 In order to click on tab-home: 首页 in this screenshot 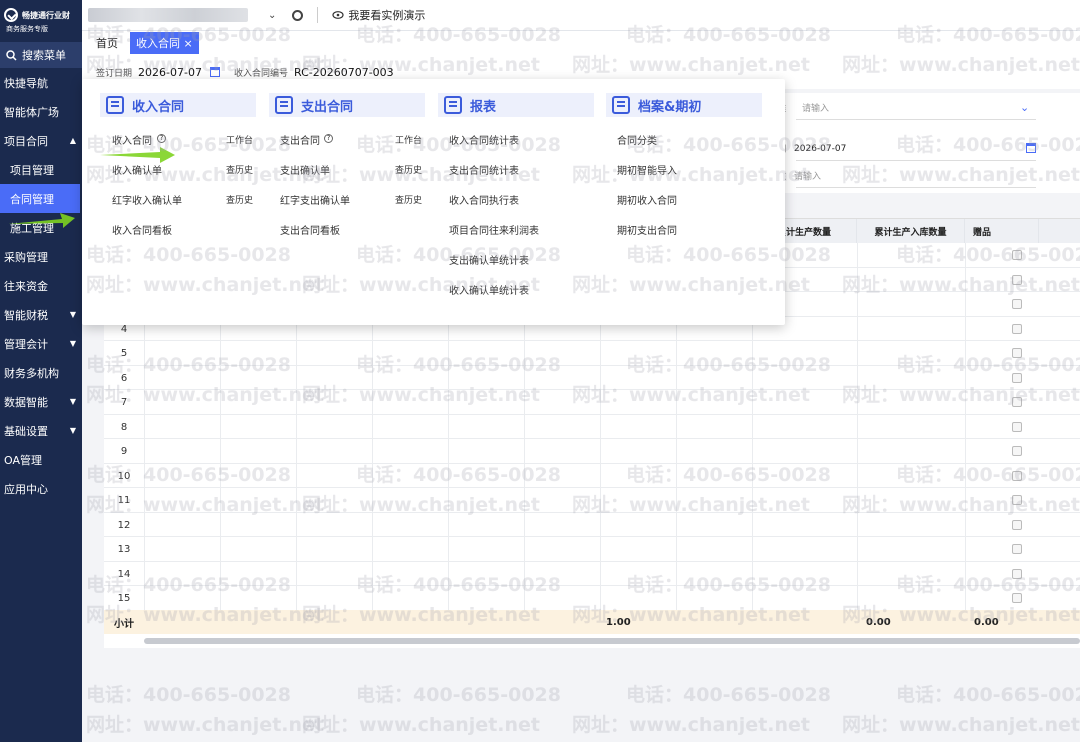, I will do `click(107, 43)`.